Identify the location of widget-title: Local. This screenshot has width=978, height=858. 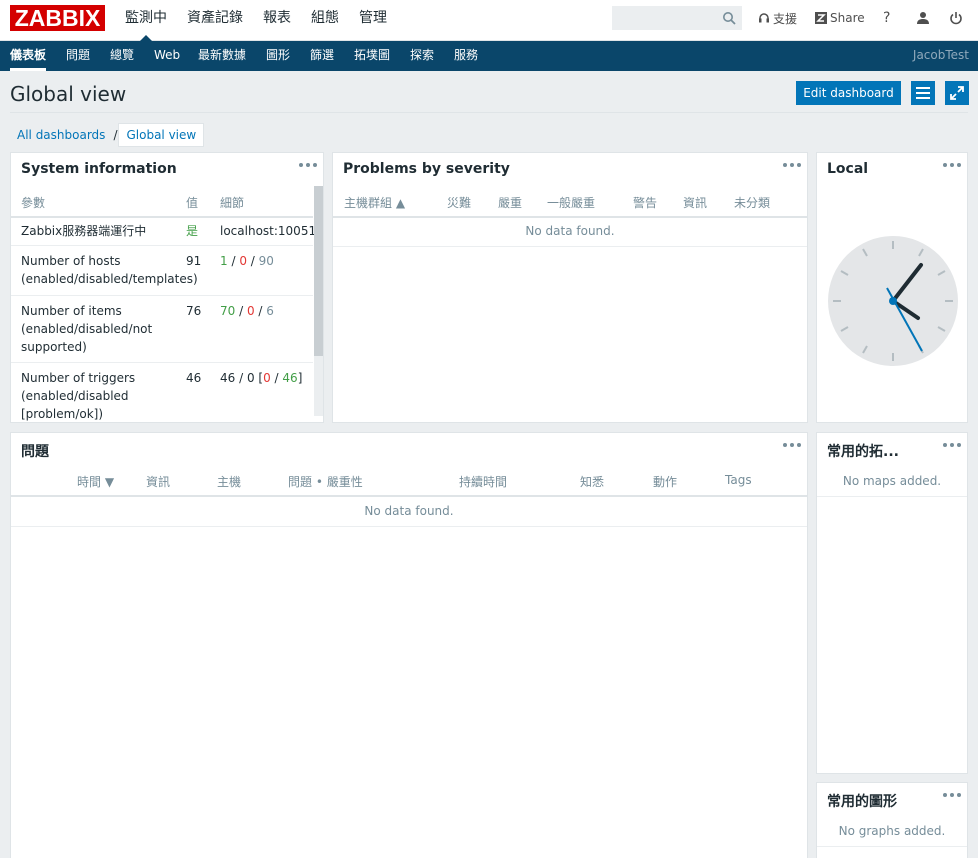
(848, 169).